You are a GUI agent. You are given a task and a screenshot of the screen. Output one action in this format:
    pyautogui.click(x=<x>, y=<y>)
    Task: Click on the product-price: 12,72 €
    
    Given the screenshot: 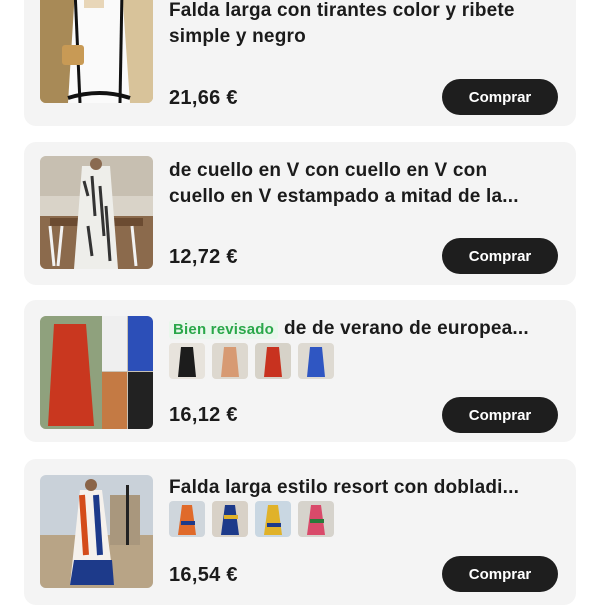 What is the action you would take?
    pyautogui.click(x=203, y=257)
    